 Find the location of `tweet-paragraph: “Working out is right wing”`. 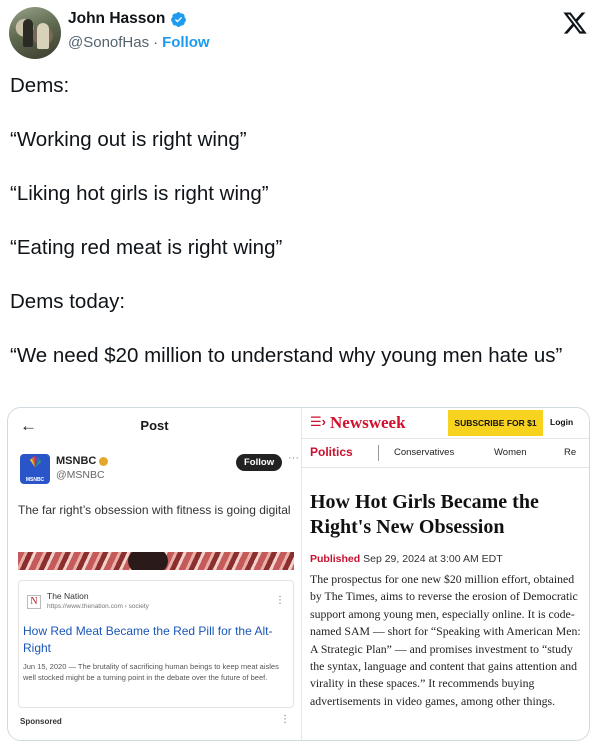

tweet-paragraph: “Working out is right wing” is located at coordinates (128, 139).